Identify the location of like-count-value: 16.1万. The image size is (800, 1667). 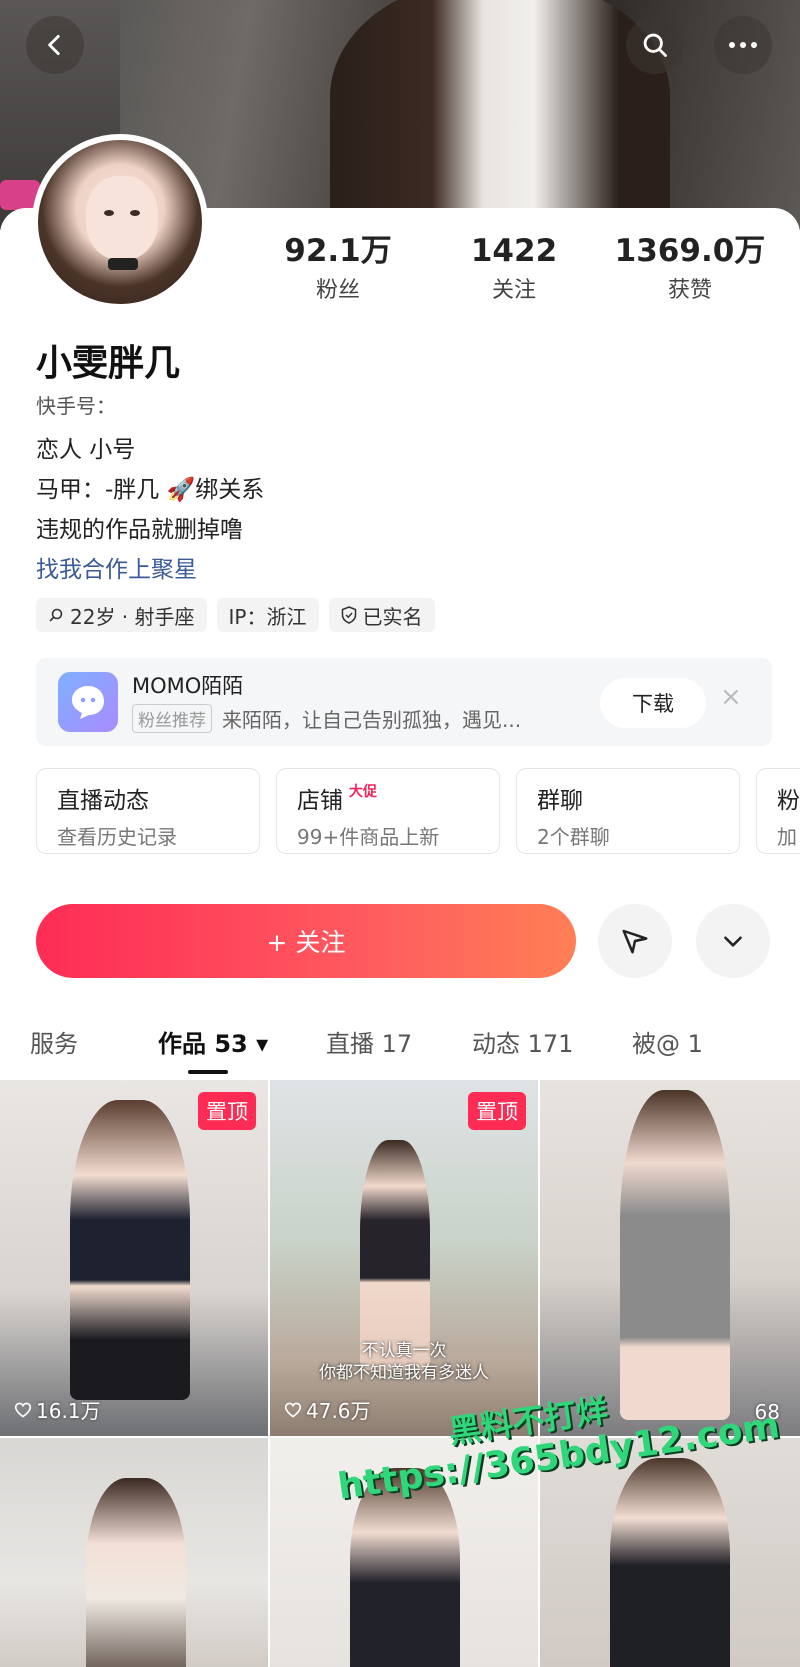
(68, 1411).